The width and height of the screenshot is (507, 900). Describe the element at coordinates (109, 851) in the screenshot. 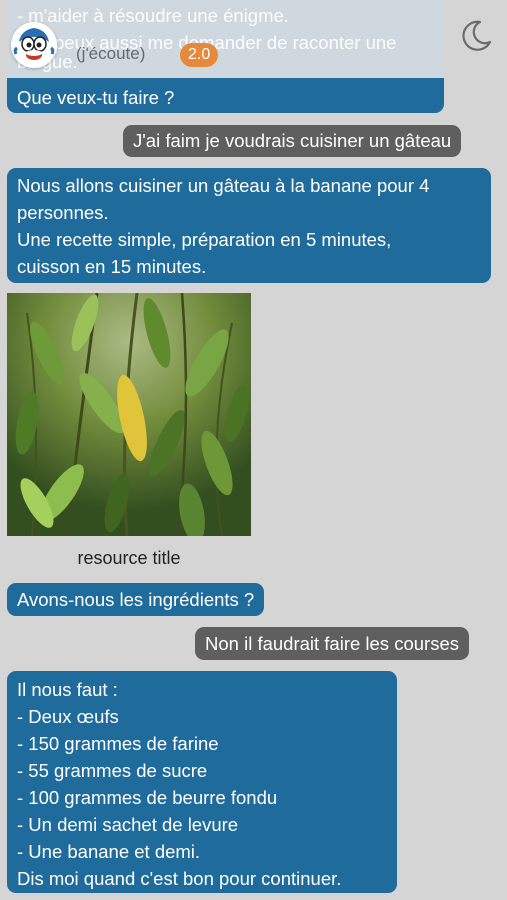

I see `message-line: - Une banane et demi.` at that location.